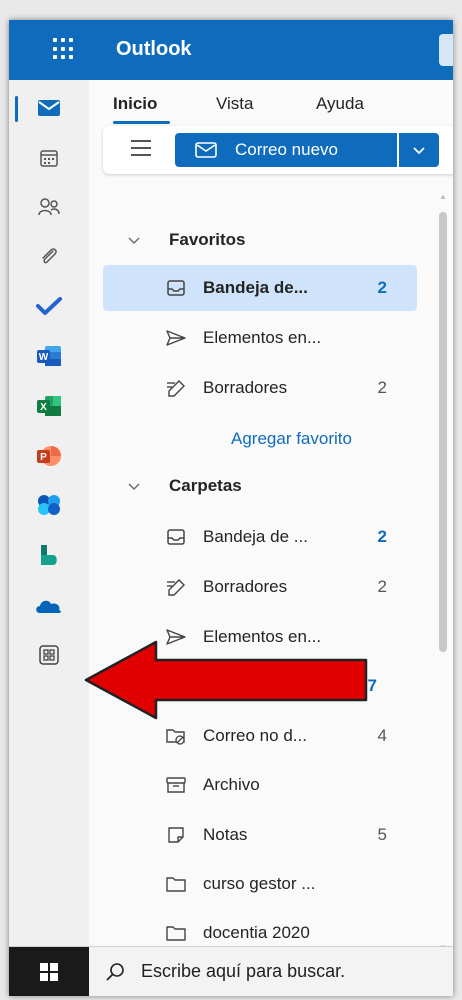 Image resolution: width=462 pixels, height=1000 pixels. What do you see at coordinates (260, 486) in the screenshot?
I see `folders-header: Carpetas` at bounding box center [260, 486].